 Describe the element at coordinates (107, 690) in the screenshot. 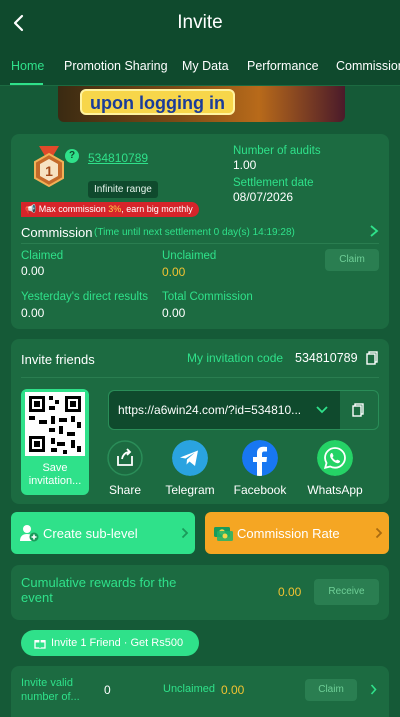

I see `valid-invites-value: 0` at that location.